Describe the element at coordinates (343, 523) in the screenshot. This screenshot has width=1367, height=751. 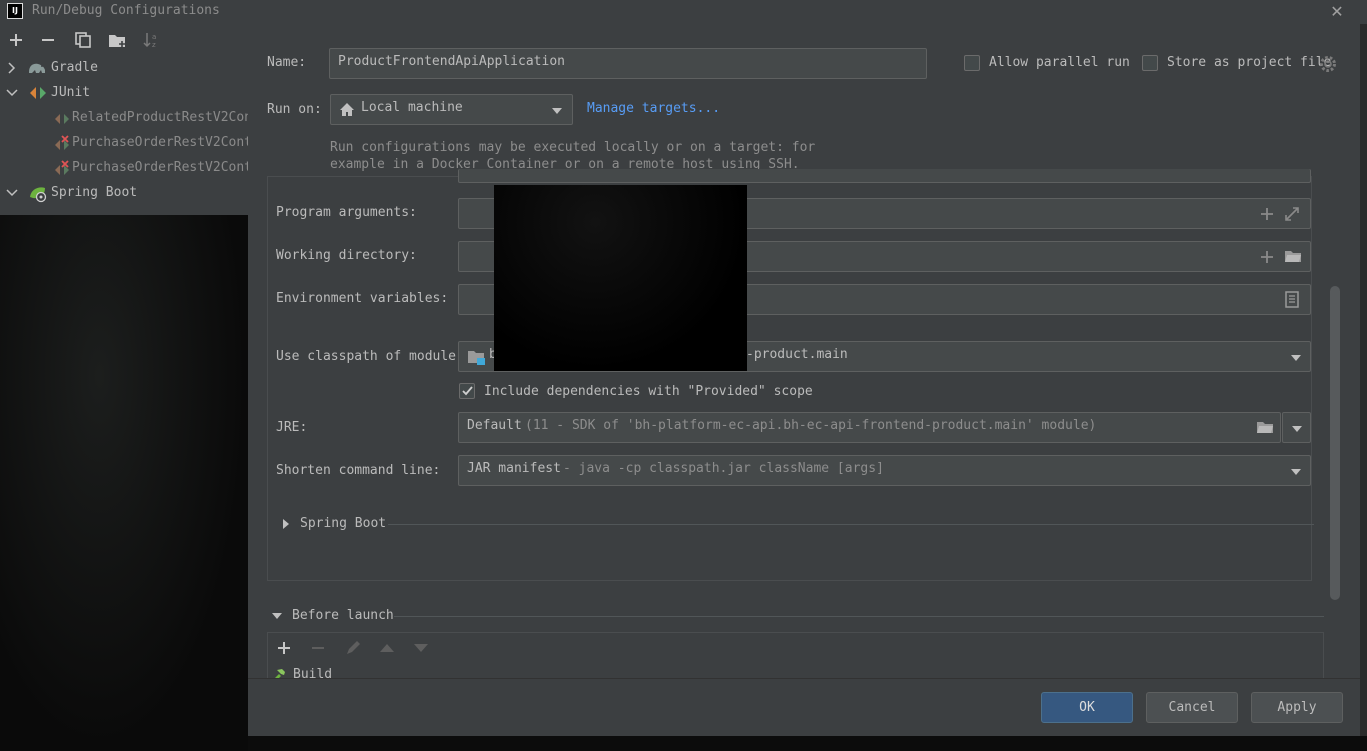
I see `spring-boot-section-toggle: Spring Boot` at that location.